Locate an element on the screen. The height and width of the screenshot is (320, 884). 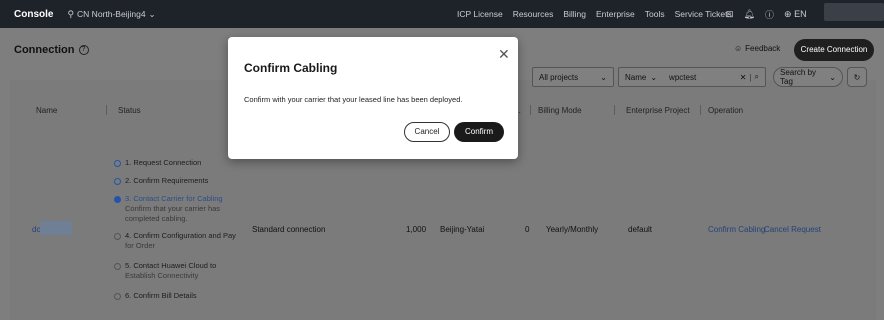
col-name: Name is located at coordinates (47, 110).